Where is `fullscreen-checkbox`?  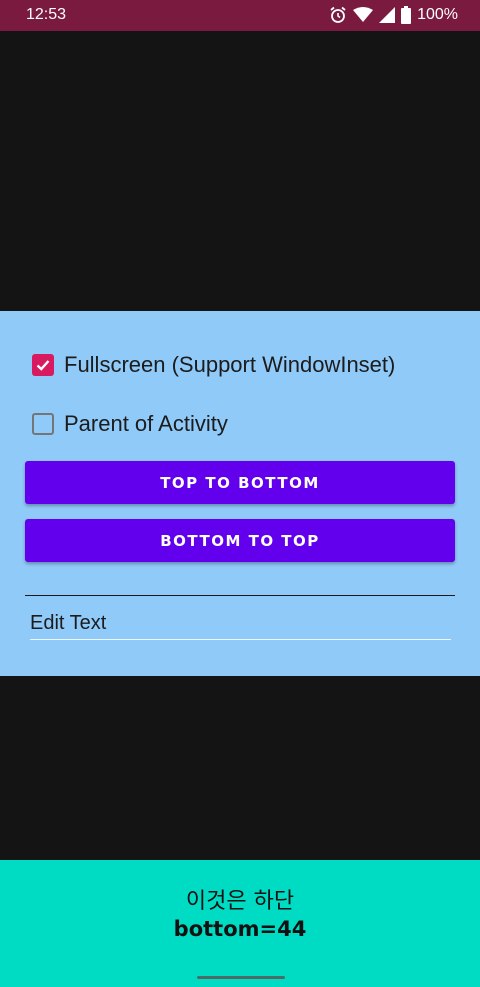 fullscreen-checkbox is located at coordinates (43, 365).